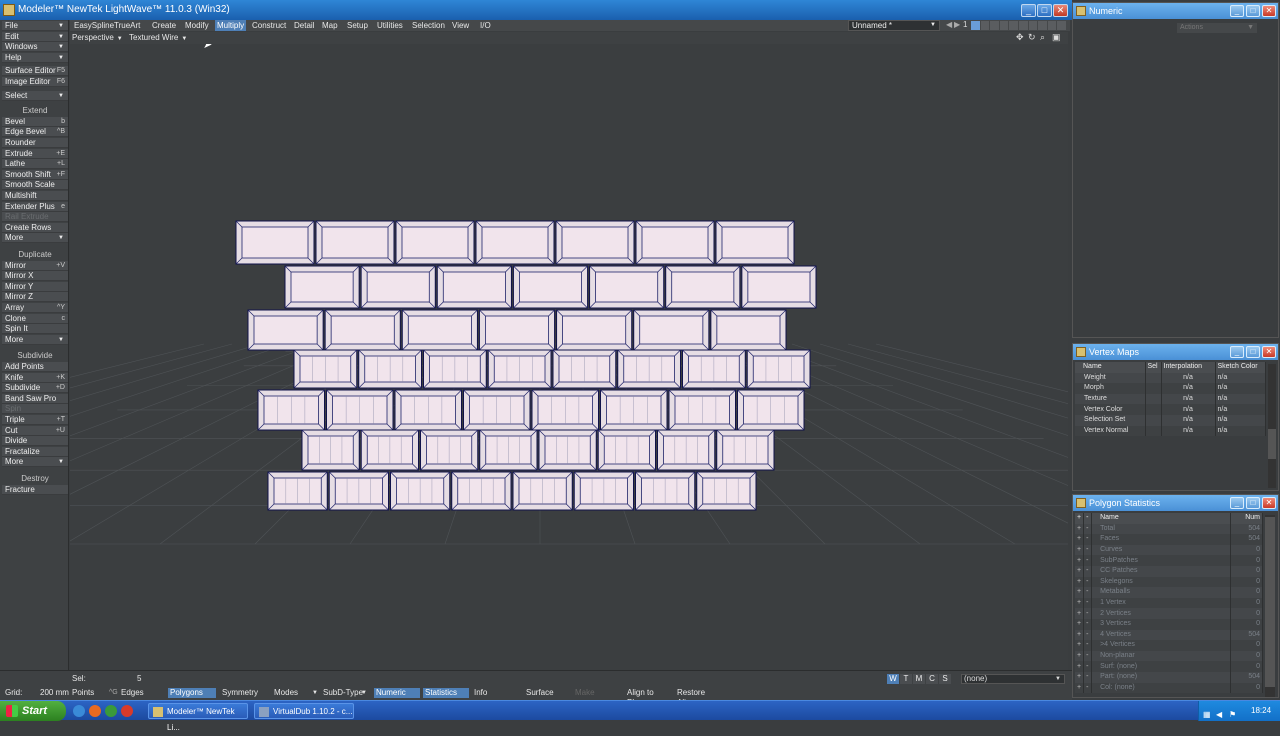 This screenshot has width=1280, height=736. Describe the element at coordinates (357, 25) in the screenshot. I see `menu-tab-setup: Setup` at that location.